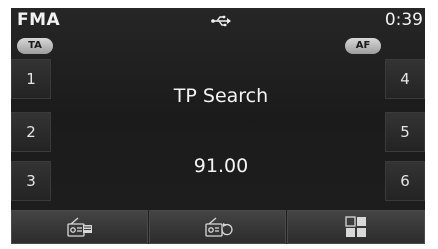 The image size is (438, 249). I want to click on usb-icon, so click(221, 21).